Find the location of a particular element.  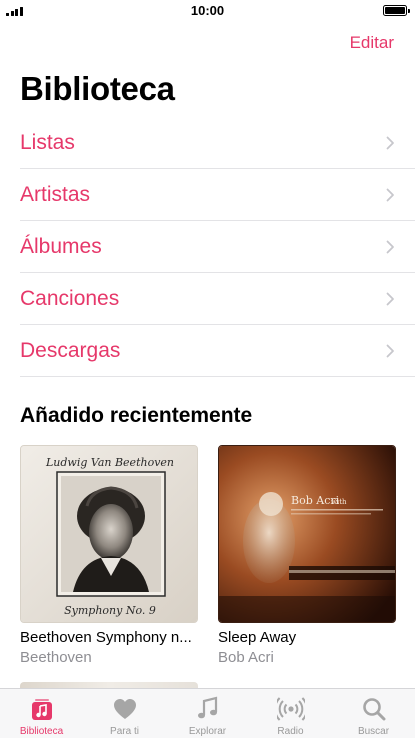

tab-explorar: Explorar is located at coordinates (207, 713).